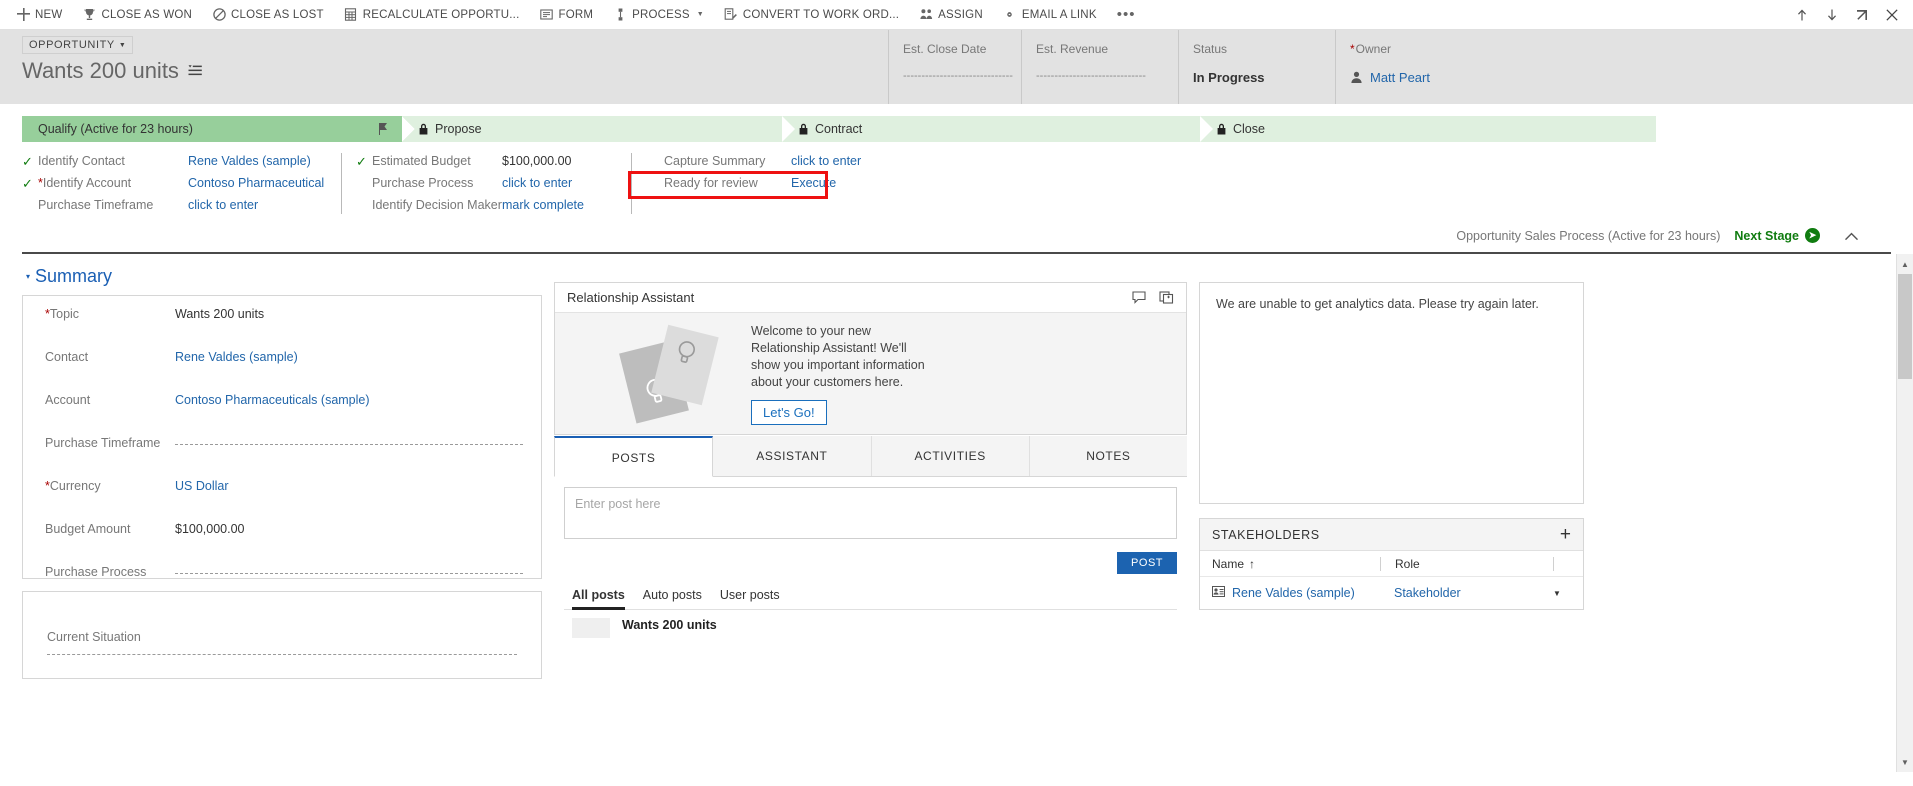 This screenshot has width=1913, height=786. What do you see at coordinates (700, 14) in the screenshot?
I see `chevron-down-icon: ▼` at bounding box center [700, 14].